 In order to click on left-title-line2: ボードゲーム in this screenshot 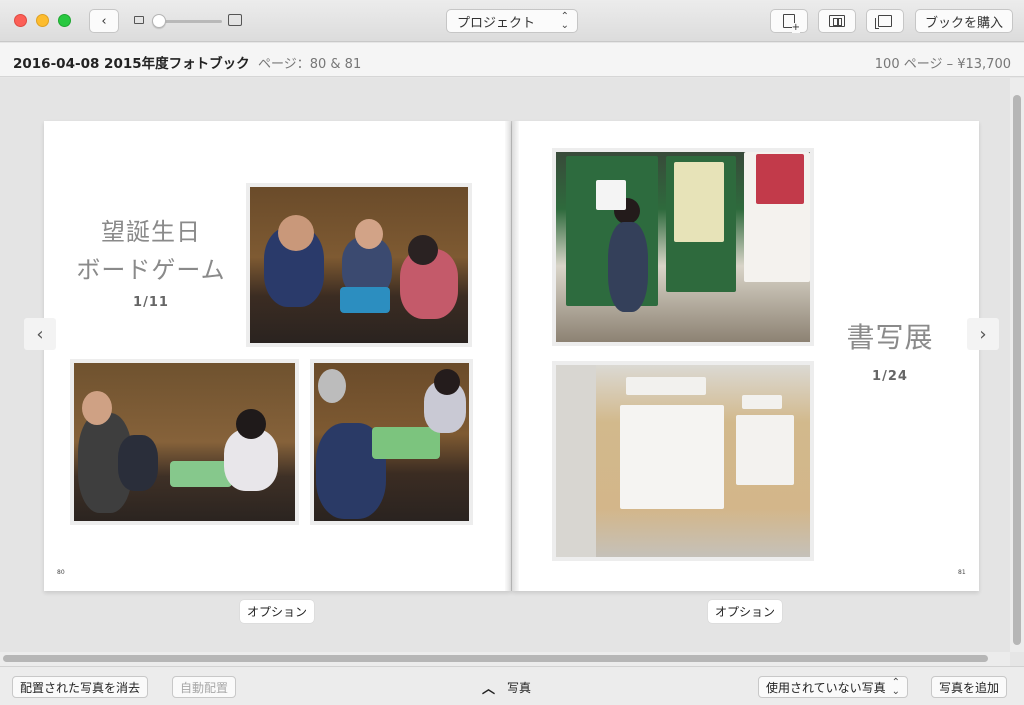, I will do `click(151, 270)`.